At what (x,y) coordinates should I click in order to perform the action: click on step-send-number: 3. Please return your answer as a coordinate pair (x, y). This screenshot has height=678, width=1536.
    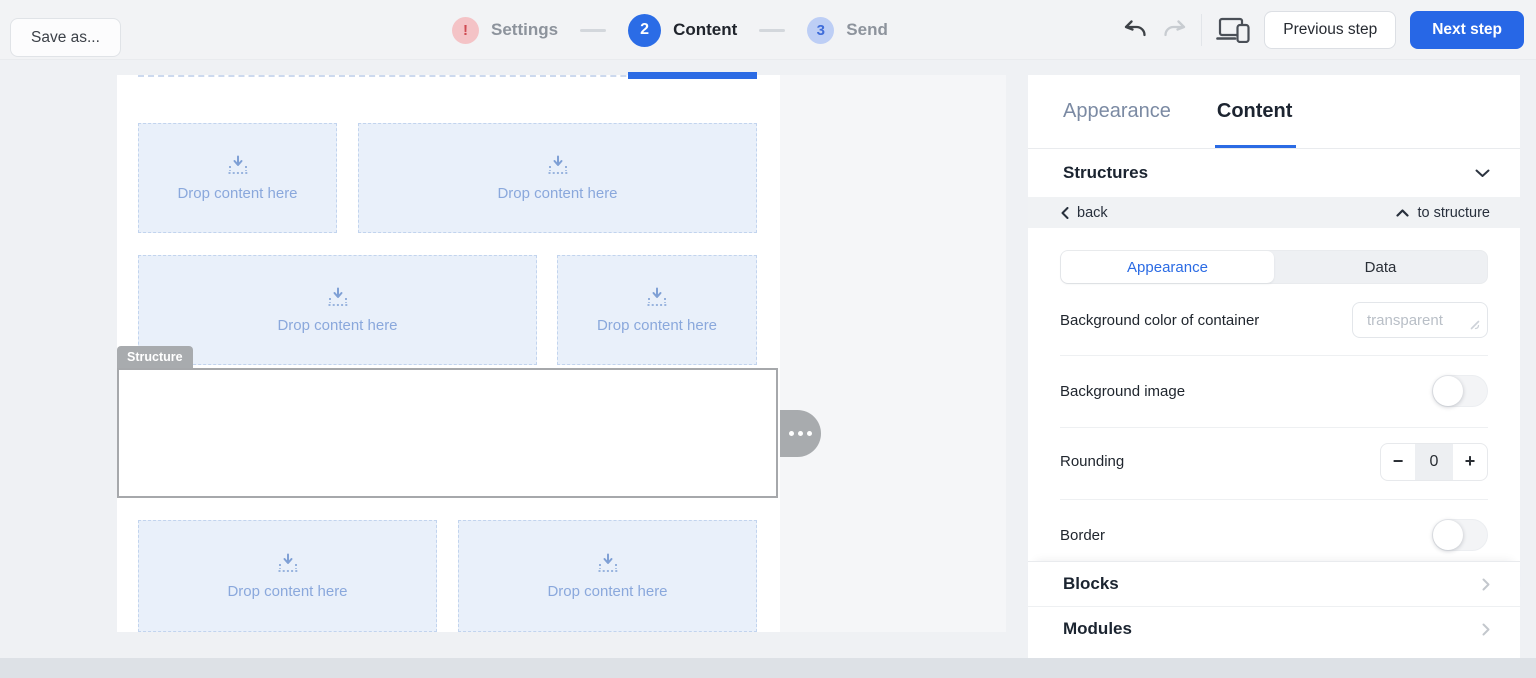
    Looking at the image, I should click on (821, 30).